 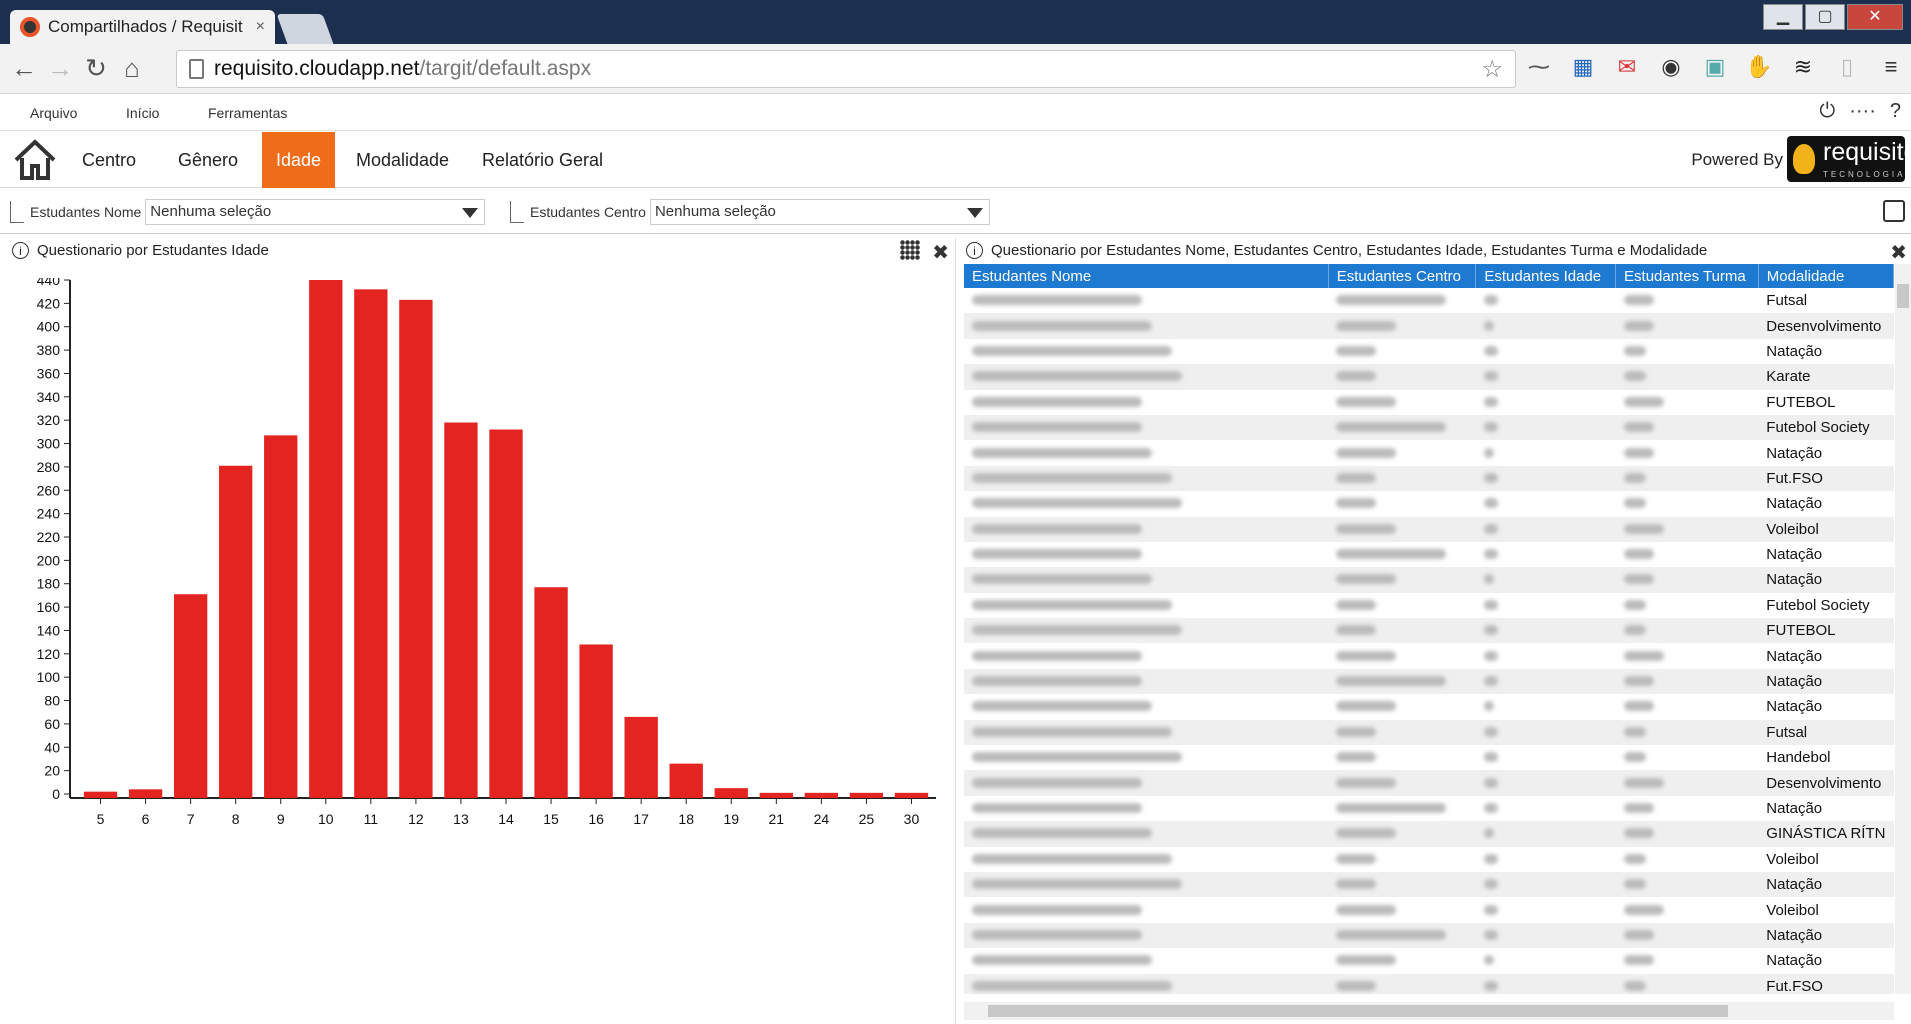 What do you see at coordinates (53, 113) in the screenshot?
I see `menu-arquivo: Arquivo` at bounding box center [53, 113].